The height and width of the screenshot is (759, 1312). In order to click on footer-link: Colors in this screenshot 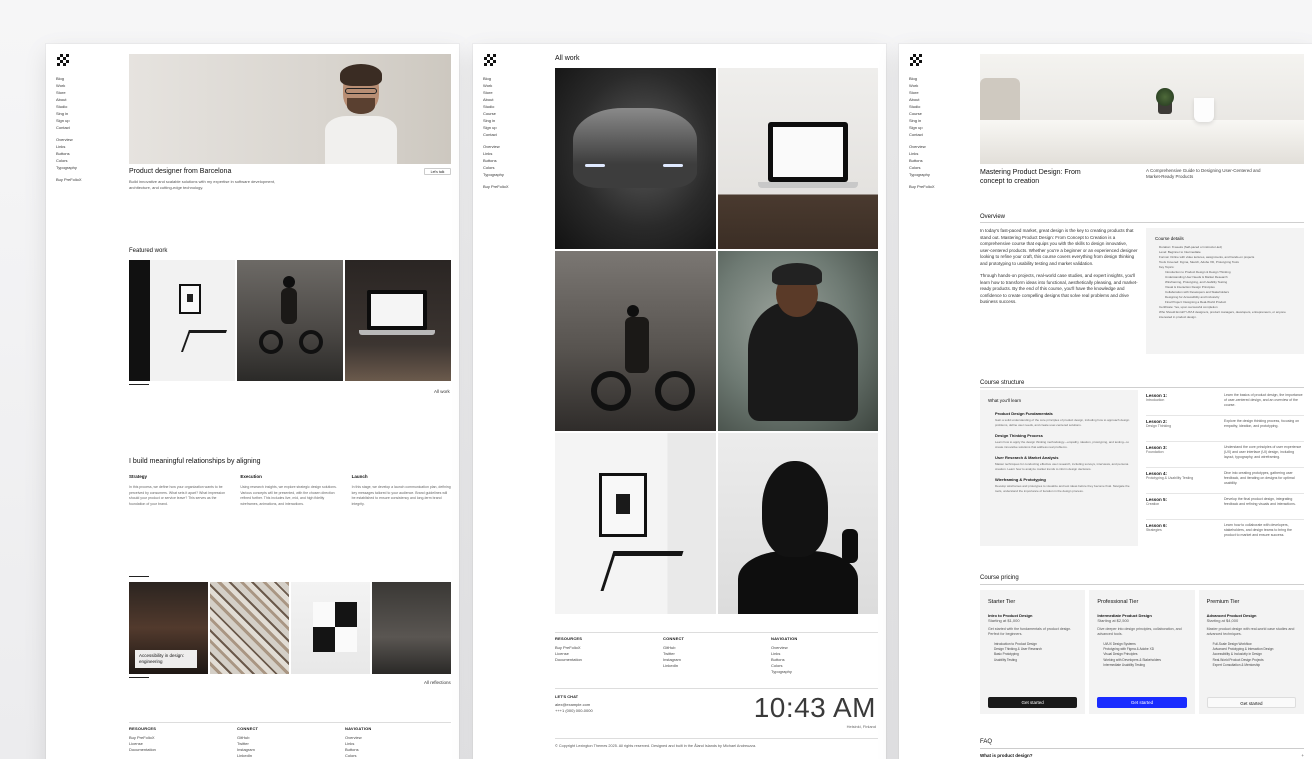, I will do `click(399, 756)`.